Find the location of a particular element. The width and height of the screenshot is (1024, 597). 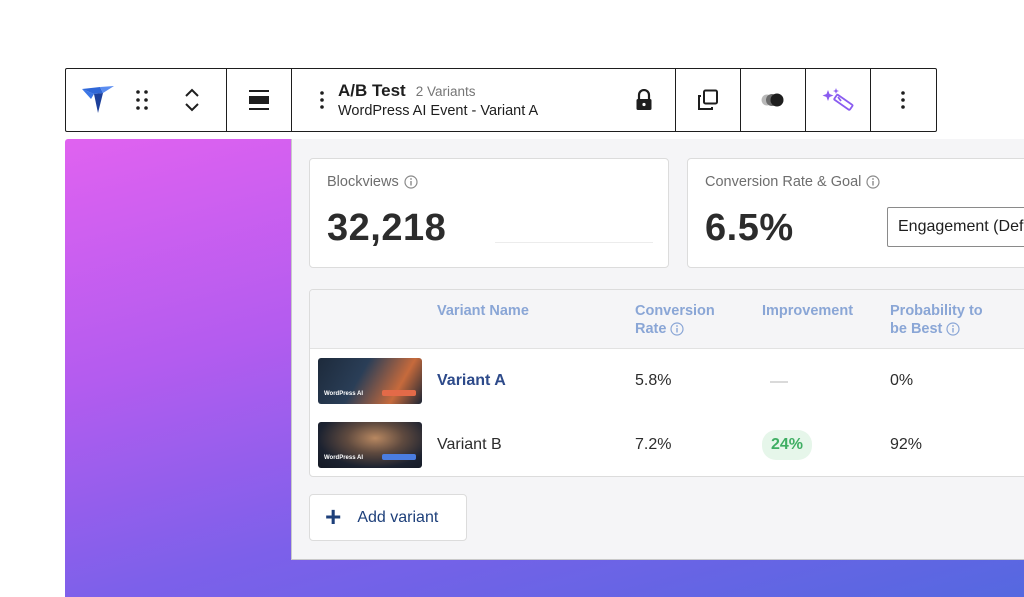

drag-handle-icon is located at coordinates (142, 100).